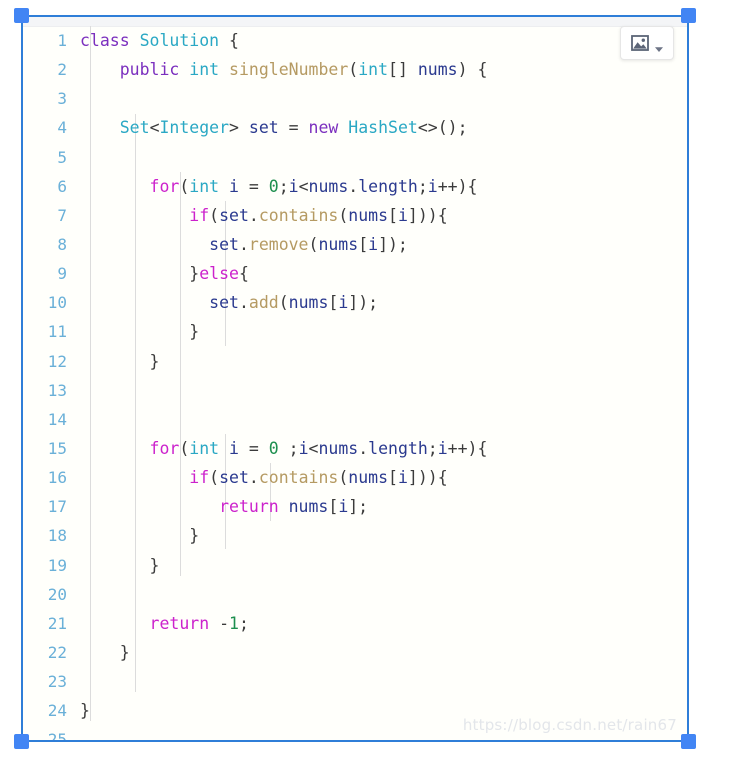  What do you see at coordinates (57, 419) in the screenshot?
I see `line-number: 14` at bounding box center [57, 419].